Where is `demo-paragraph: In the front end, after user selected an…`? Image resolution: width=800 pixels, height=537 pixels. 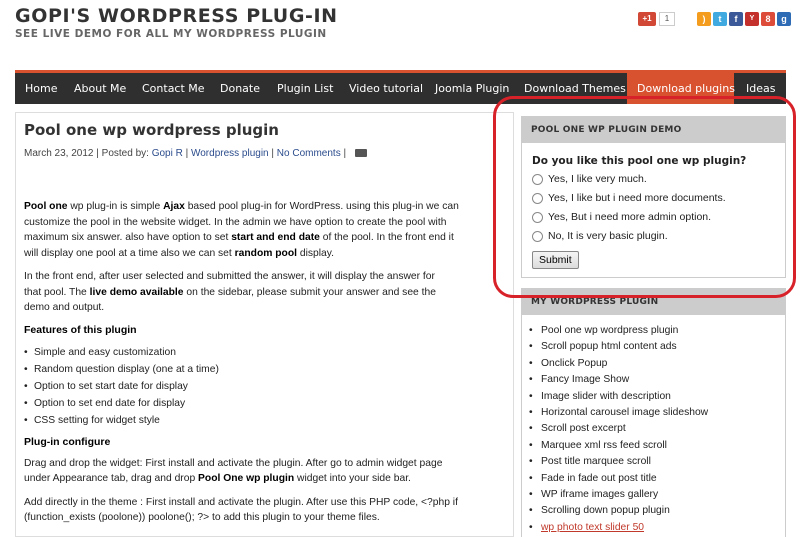 demo-paragraph: In the front end, after user selected an… is located at coordinates (230, 292).